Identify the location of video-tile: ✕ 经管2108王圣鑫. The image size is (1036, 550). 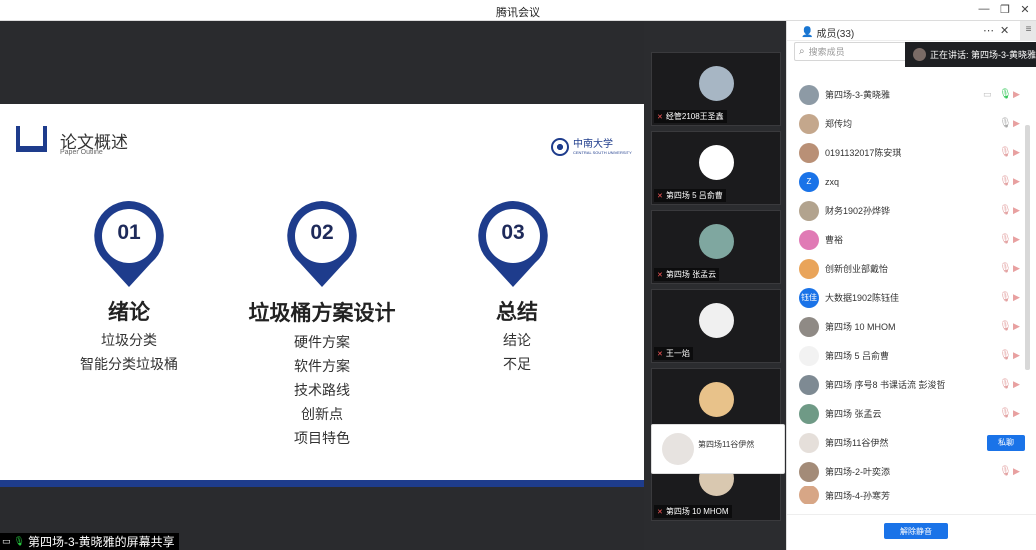
(716, 89).